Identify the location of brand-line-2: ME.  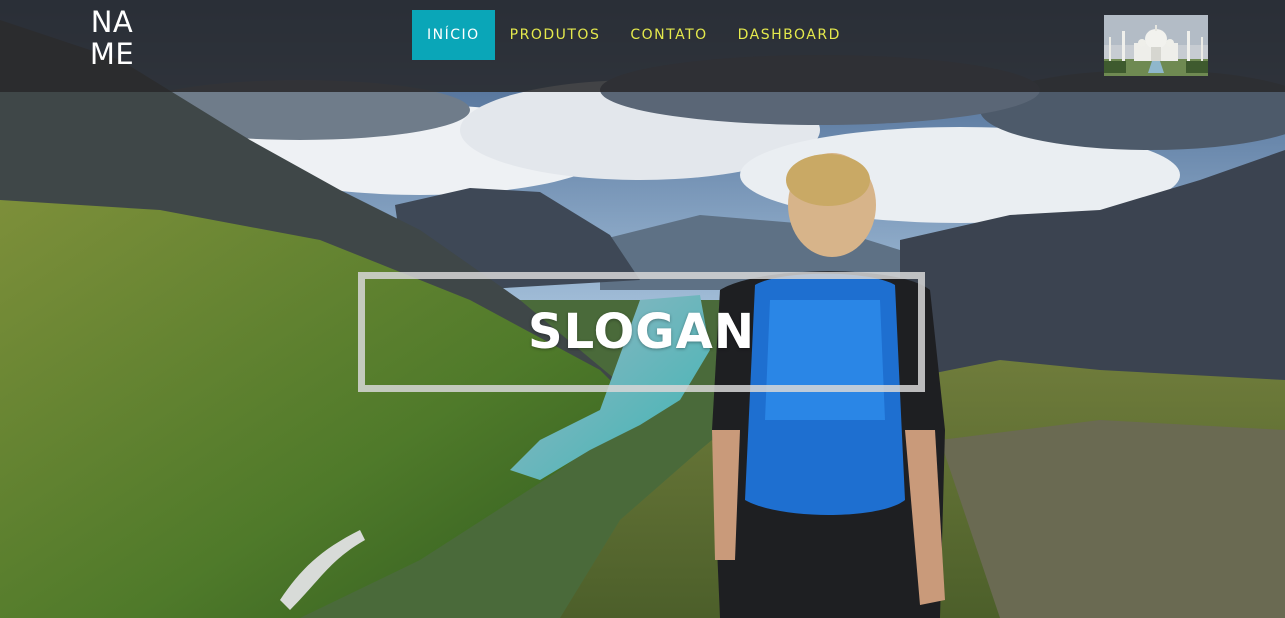
(112, 54).